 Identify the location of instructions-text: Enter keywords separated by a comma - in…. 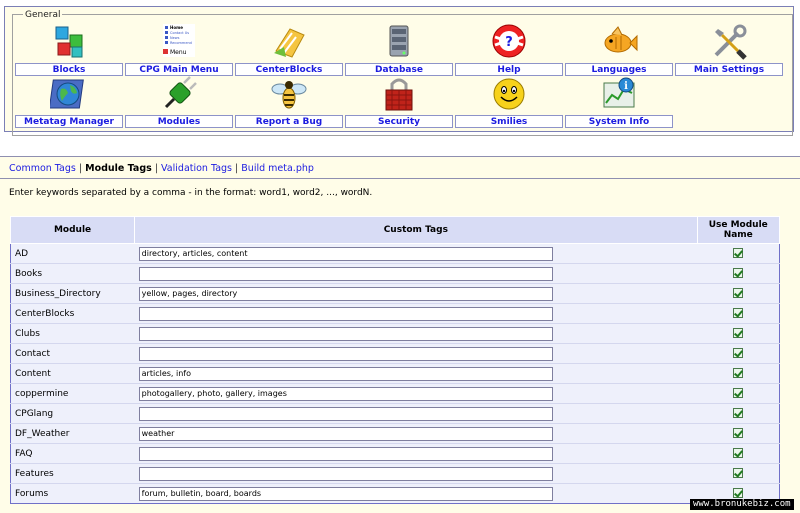
(191, 193).